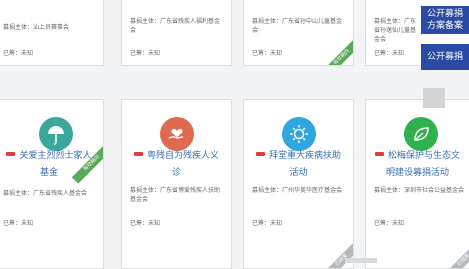 This screenshot has height=269, width=469. Describe the element at coordinates (297, 26) in the screenshot. I see `card-sponsor: 募捐主体：广东省孙中山儿童基金会` at that location.